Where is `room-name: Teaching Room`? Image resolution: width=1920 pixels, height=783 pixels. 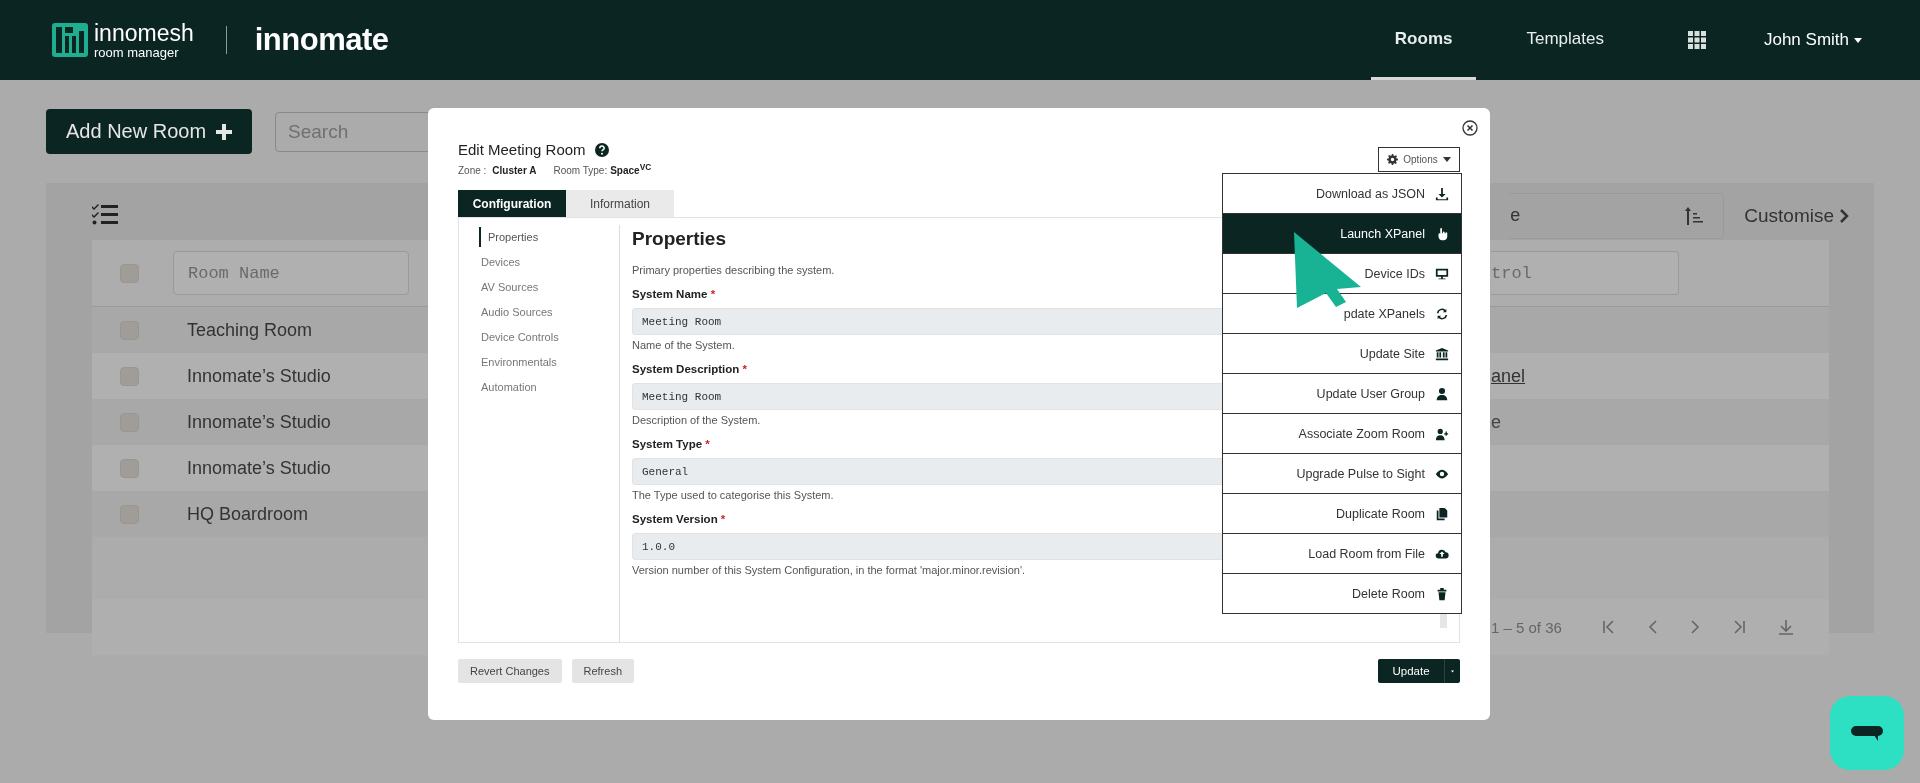
room-name: Teaching Room is located at coordinates (250, 330).